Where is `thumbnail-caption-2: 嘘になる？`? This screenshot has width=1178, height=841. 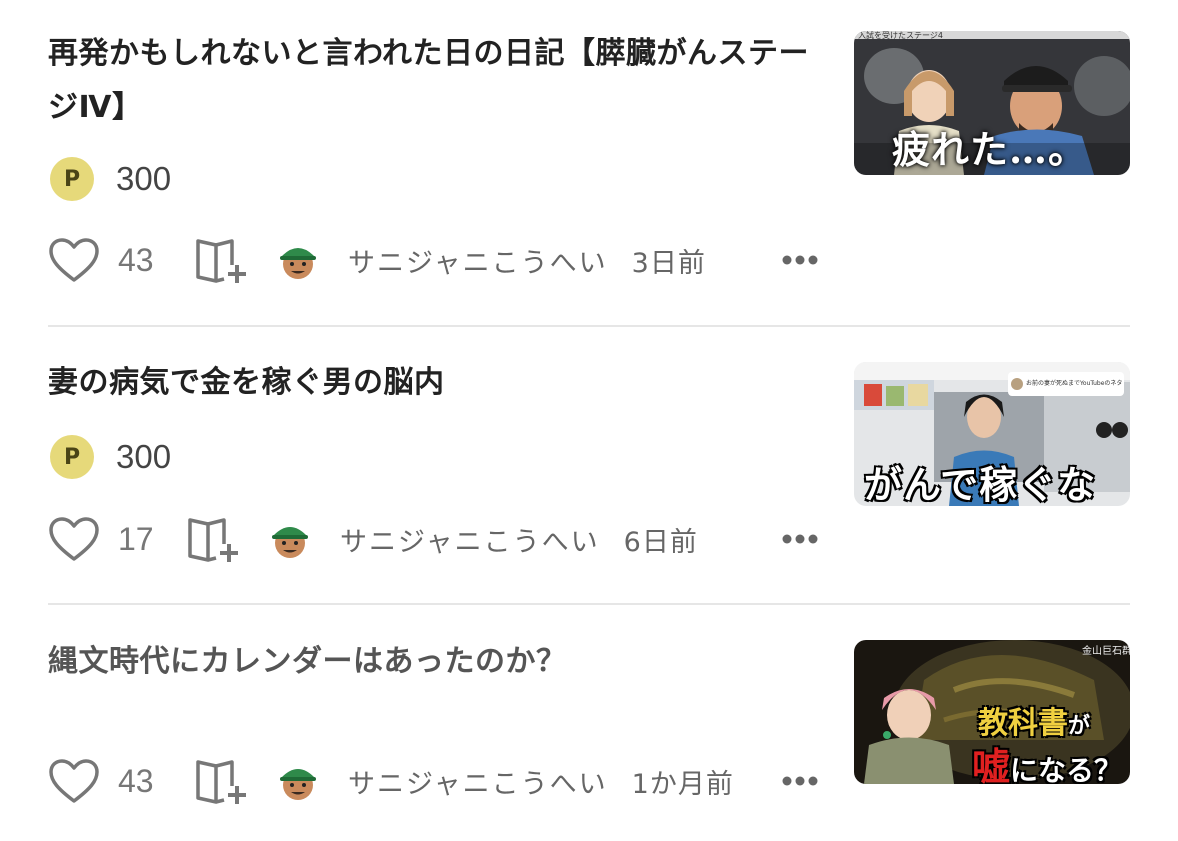 thumbnail-caption-2: 嘘になる？ is located at coordinates (1047, 760).